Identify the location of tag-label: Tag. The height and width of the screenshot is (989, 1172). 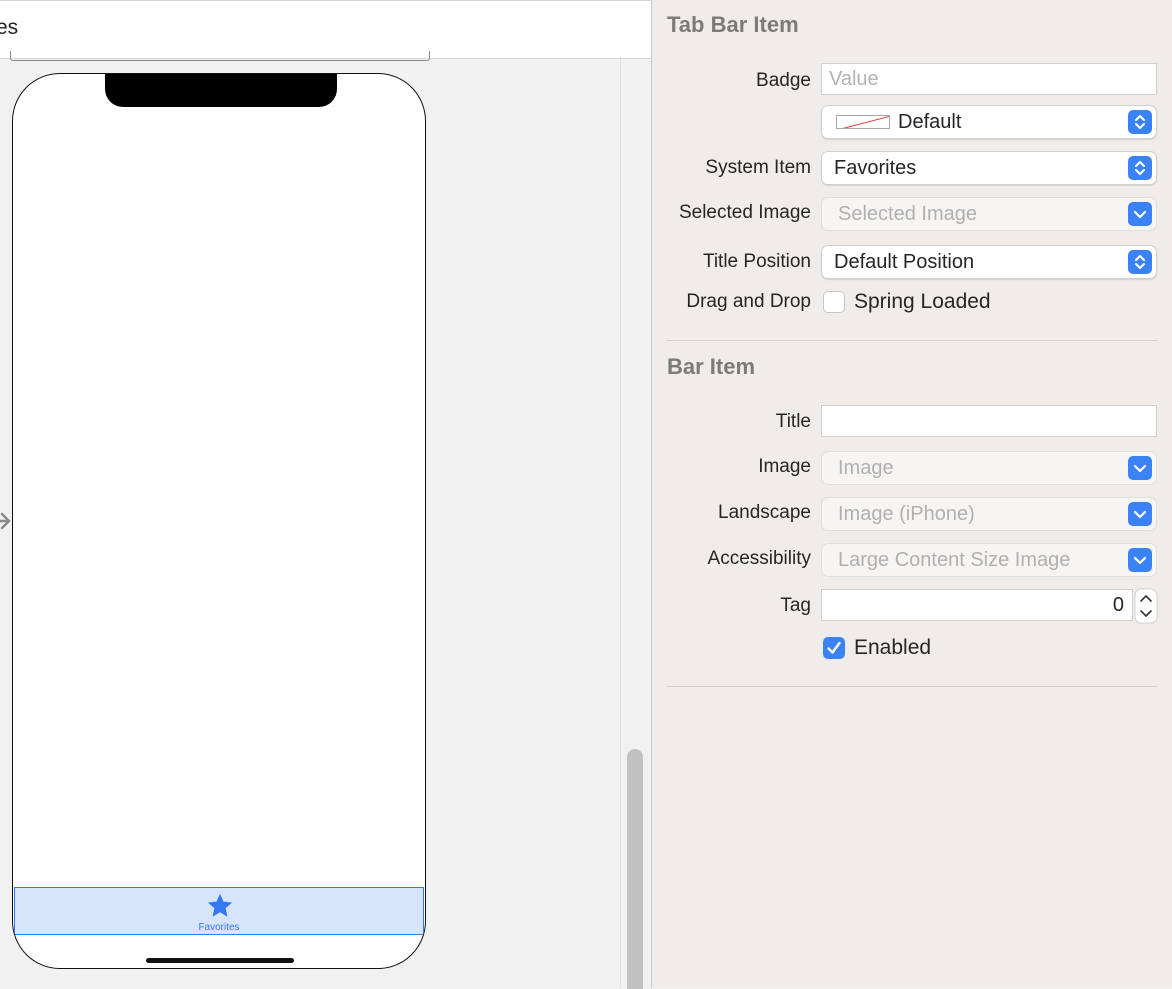
(795, 605).